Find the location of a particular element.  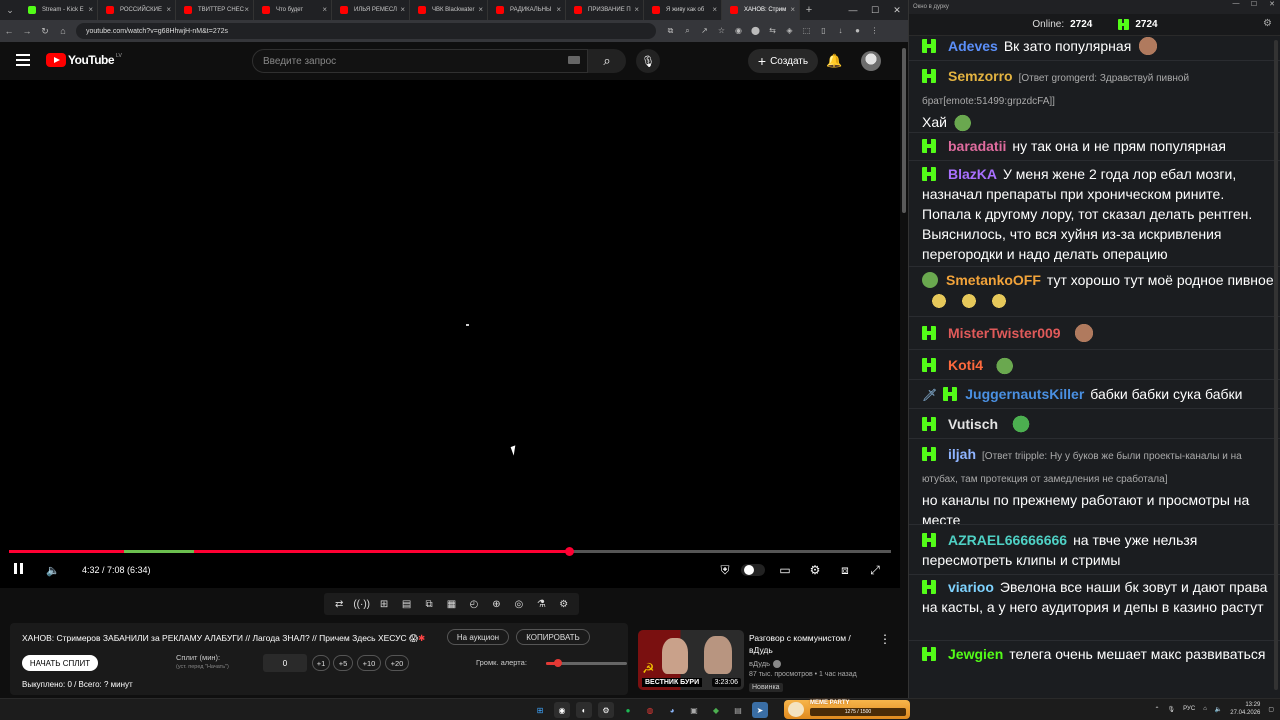

browser-tab: ХАНОВ: Стрим × is located at coordinates (761, 10).